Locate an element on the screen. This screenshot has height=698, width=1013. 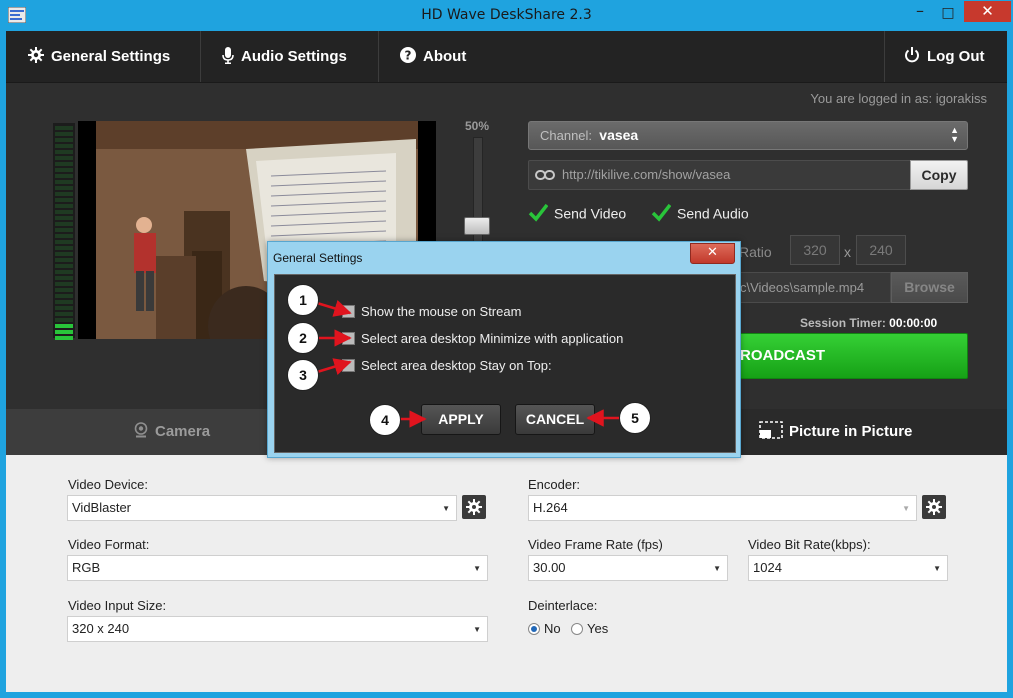
stay-on-top-option: Select area desktop Stay on Top: is located at coordinates (447, 365).